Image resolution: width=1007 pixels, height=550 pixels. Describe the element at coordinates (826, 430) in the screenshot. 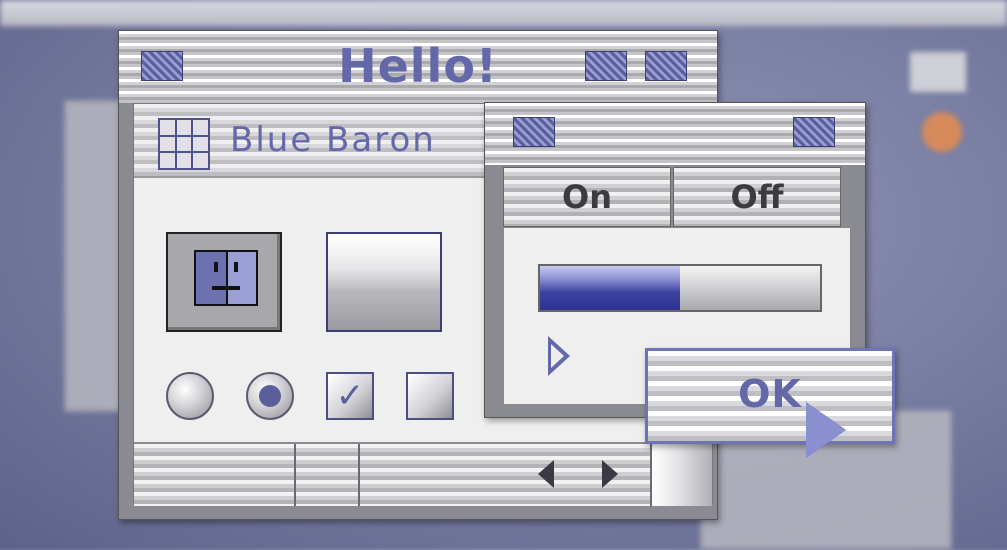

I see `cursor-arrow-icon` at that location.